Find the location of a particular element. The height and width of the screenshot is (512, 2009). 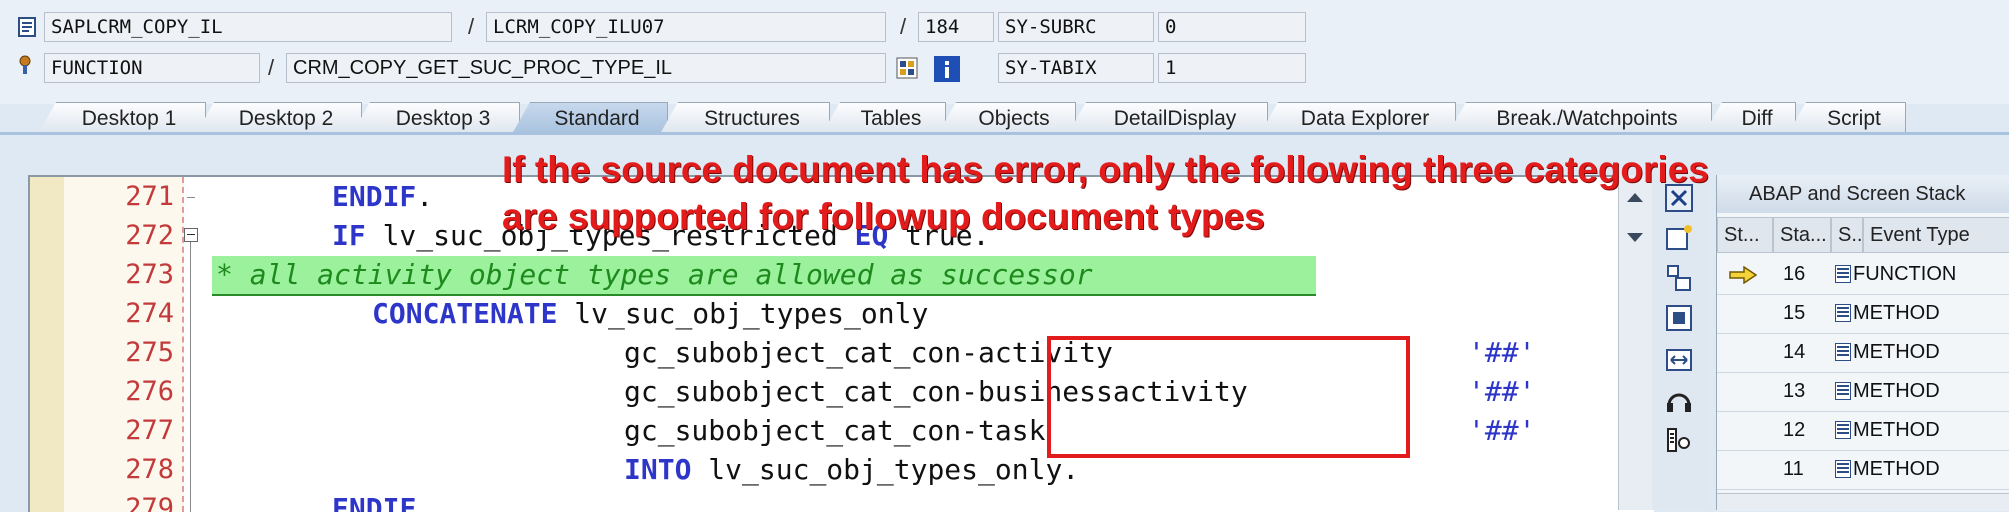

function-module-icon is located at coordinates (25, 64).